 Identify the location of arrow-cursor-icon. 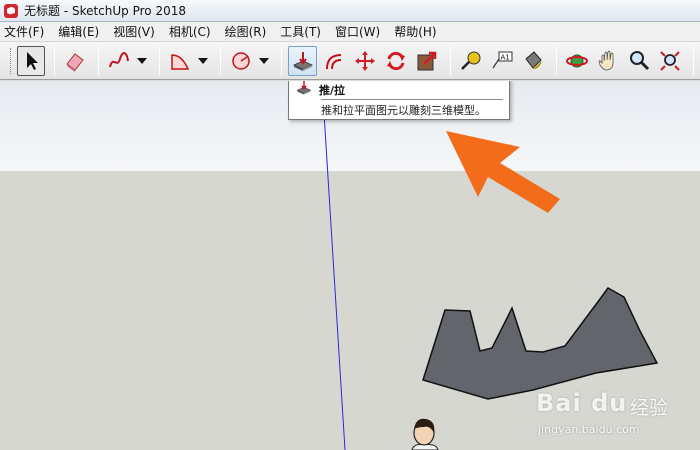
(32, 60).